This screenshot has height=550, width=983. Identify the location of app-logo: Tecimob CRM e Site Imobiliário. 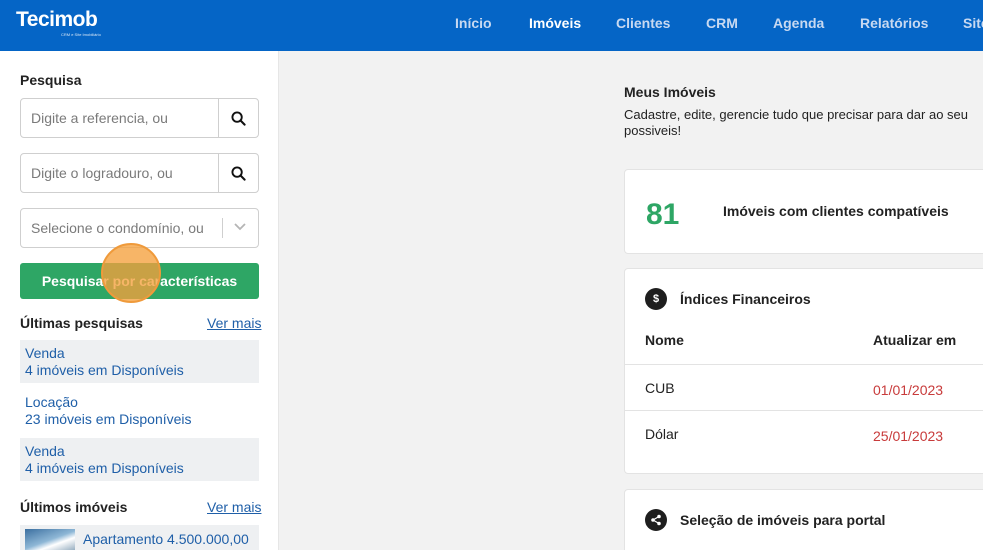
(58, 22).